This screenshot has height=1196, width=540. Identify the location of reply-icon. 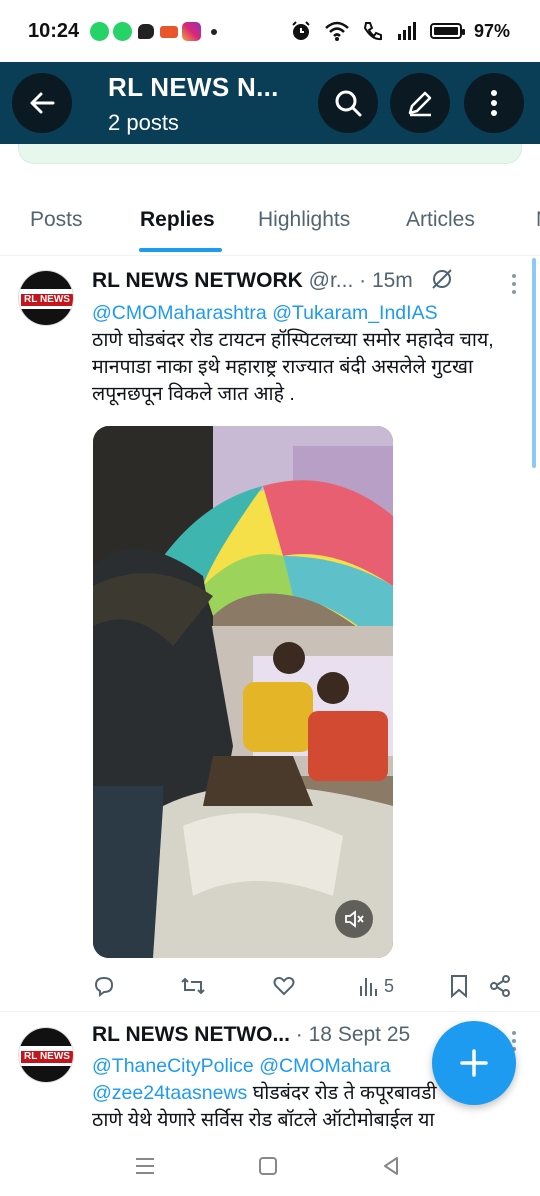
(104, 986).